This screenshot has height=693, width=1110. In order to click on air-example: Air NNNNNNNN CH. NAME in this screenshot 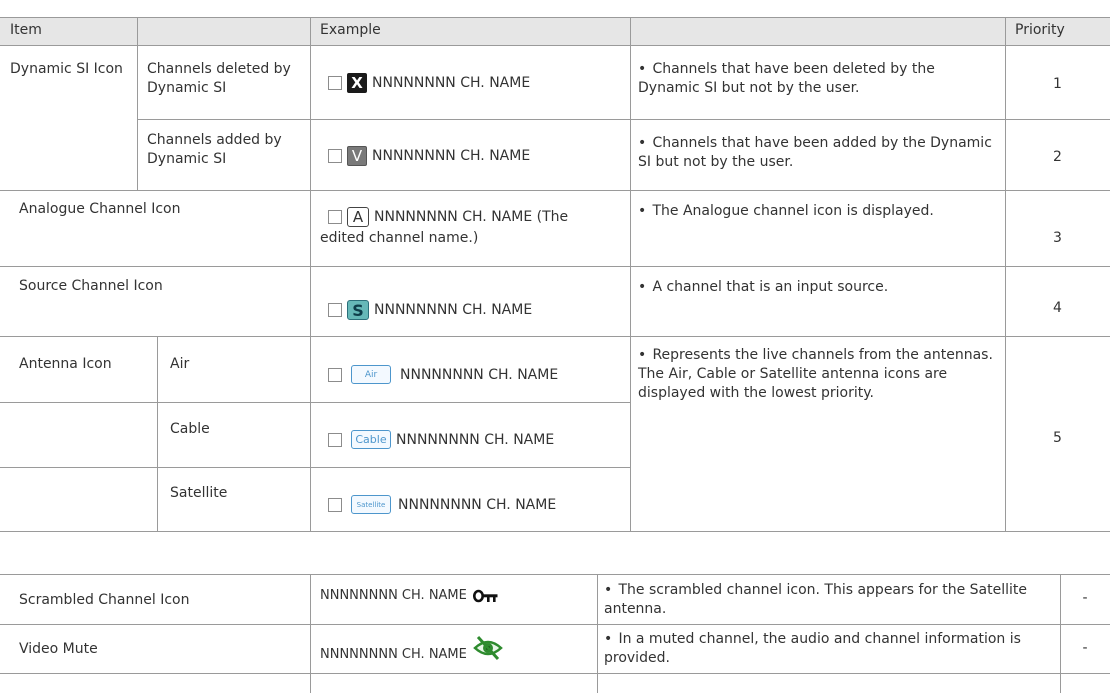, I will do `click(443, 374)`.